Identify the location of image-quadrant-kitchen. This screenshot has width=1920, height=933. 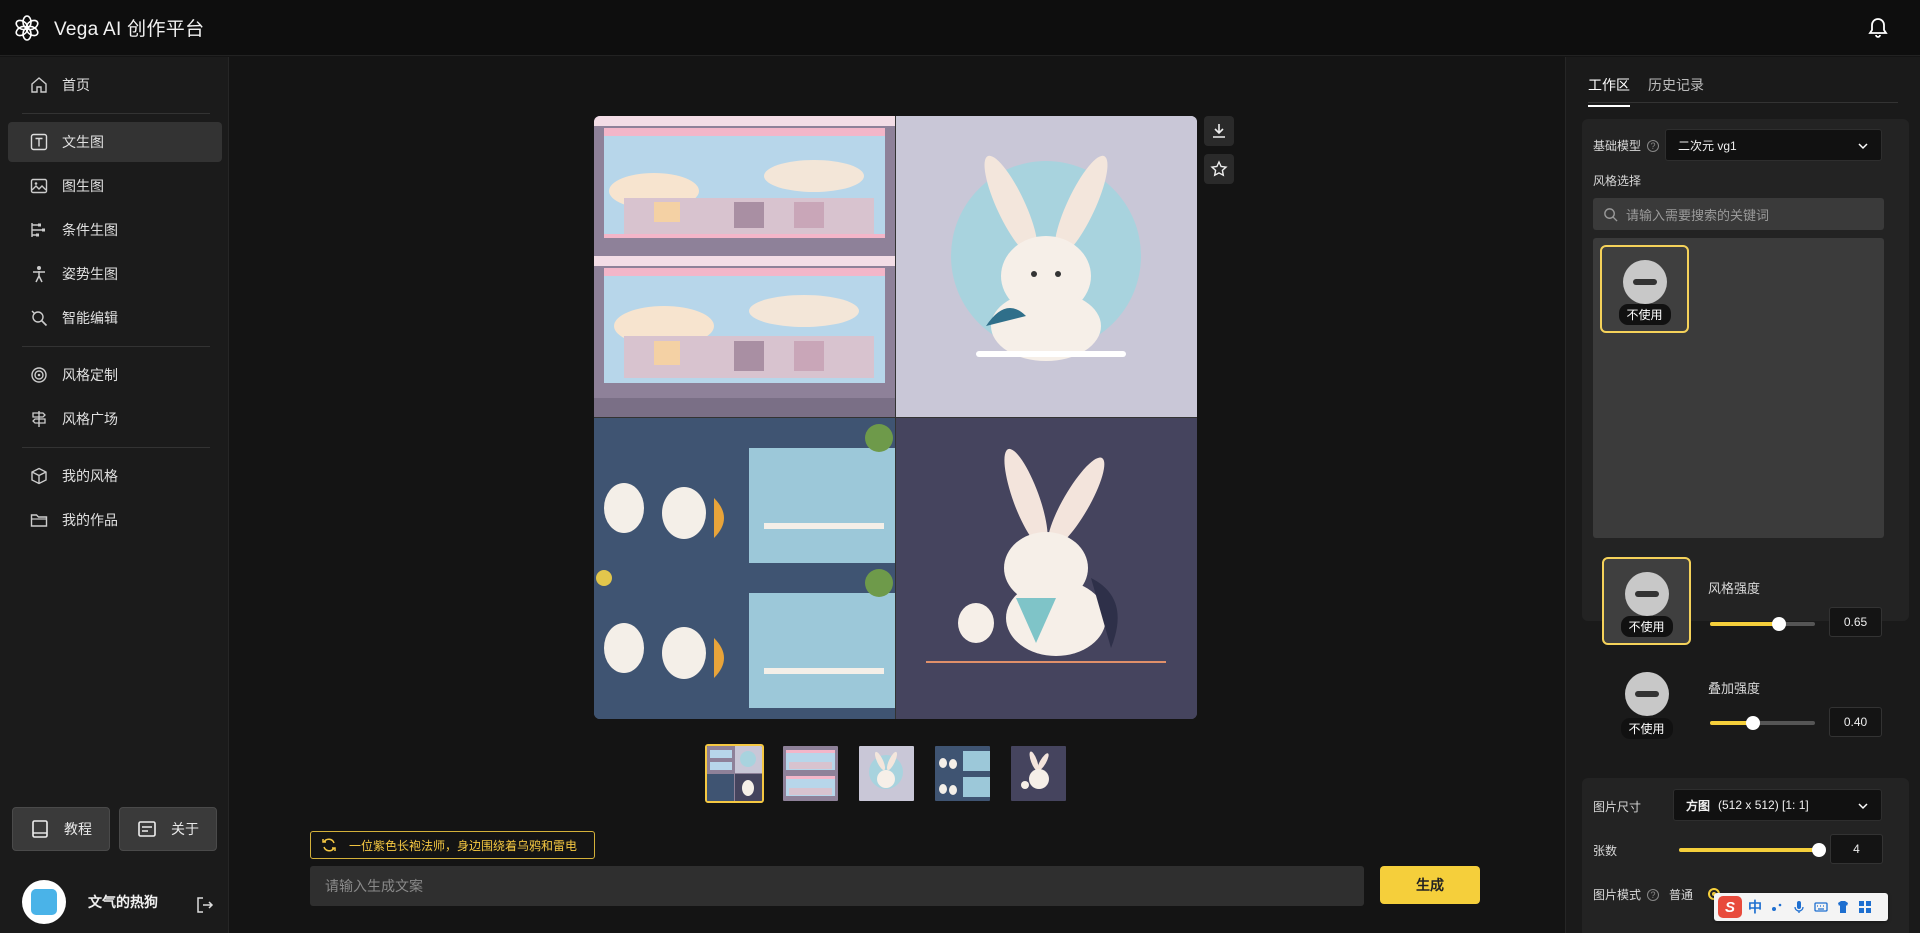
(744, 266).